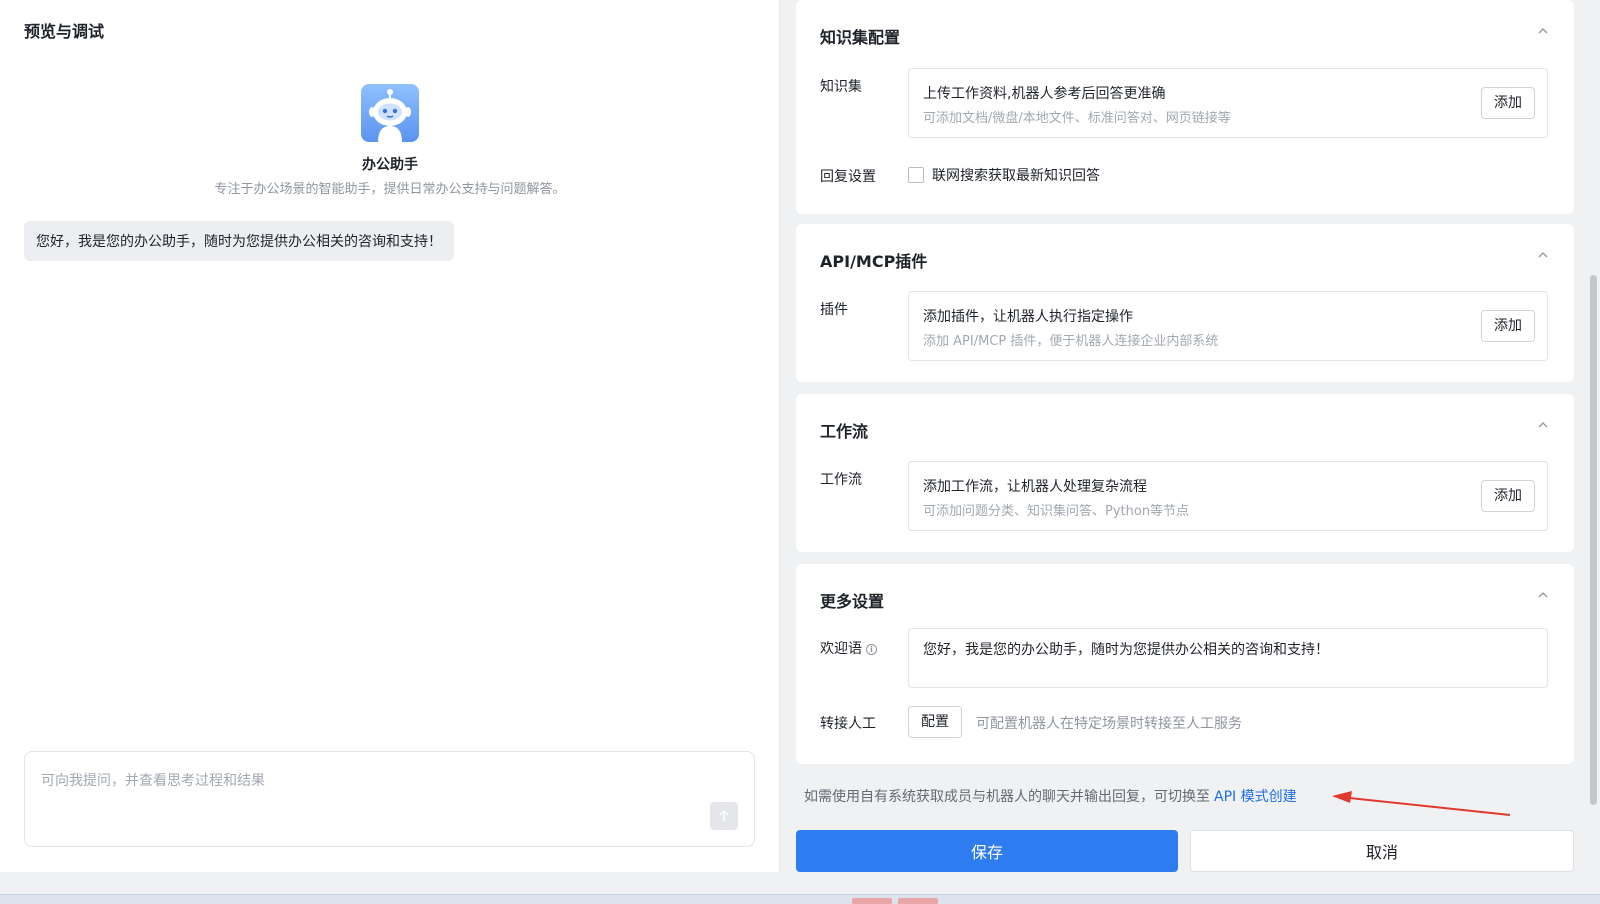 This screenshot has width=1600, height=904. Describe the element at coordinates (1028, 317) in the screenshot. I see `plugin-main-text: 添加插件，让机器人执行指定操作` at that location.